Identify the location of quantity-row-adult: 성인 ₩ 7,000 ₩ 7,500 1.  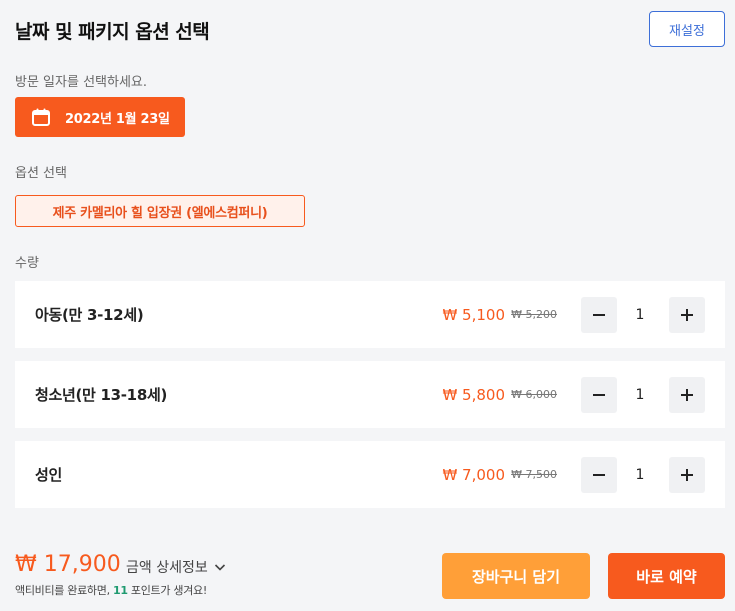
(370, 474).